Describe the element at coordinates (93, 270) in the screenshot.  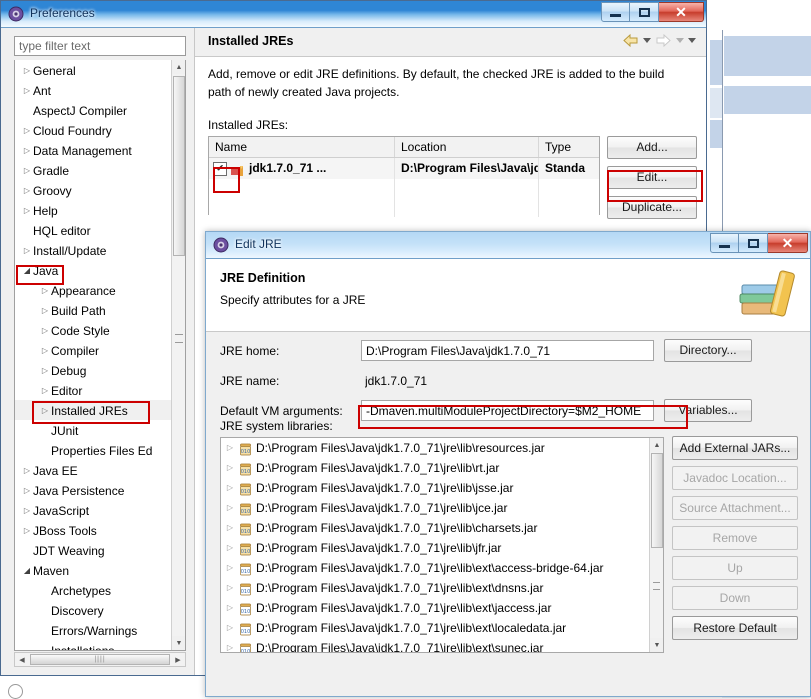
I see `sidebar-item-java: ◢ Java` at that location.